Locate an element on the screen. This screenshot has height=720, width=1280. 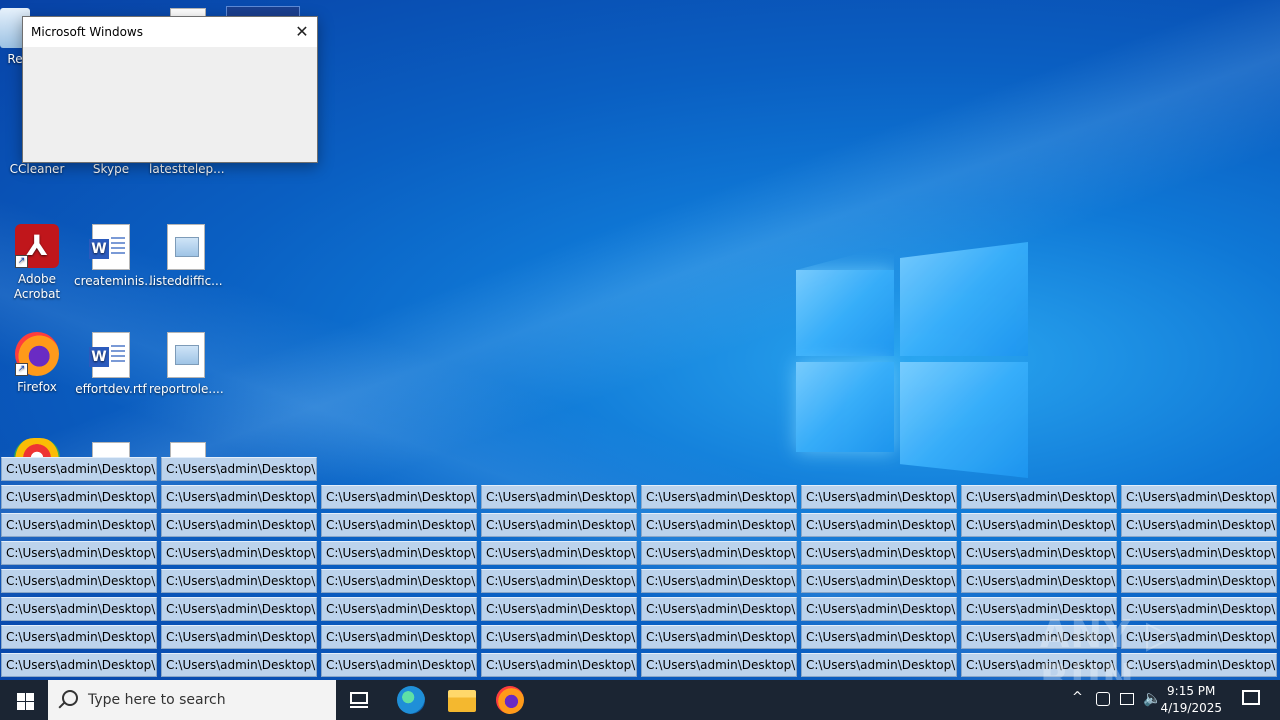
dialog-title: Microsoft Windows is located at coordinates (87, 32).